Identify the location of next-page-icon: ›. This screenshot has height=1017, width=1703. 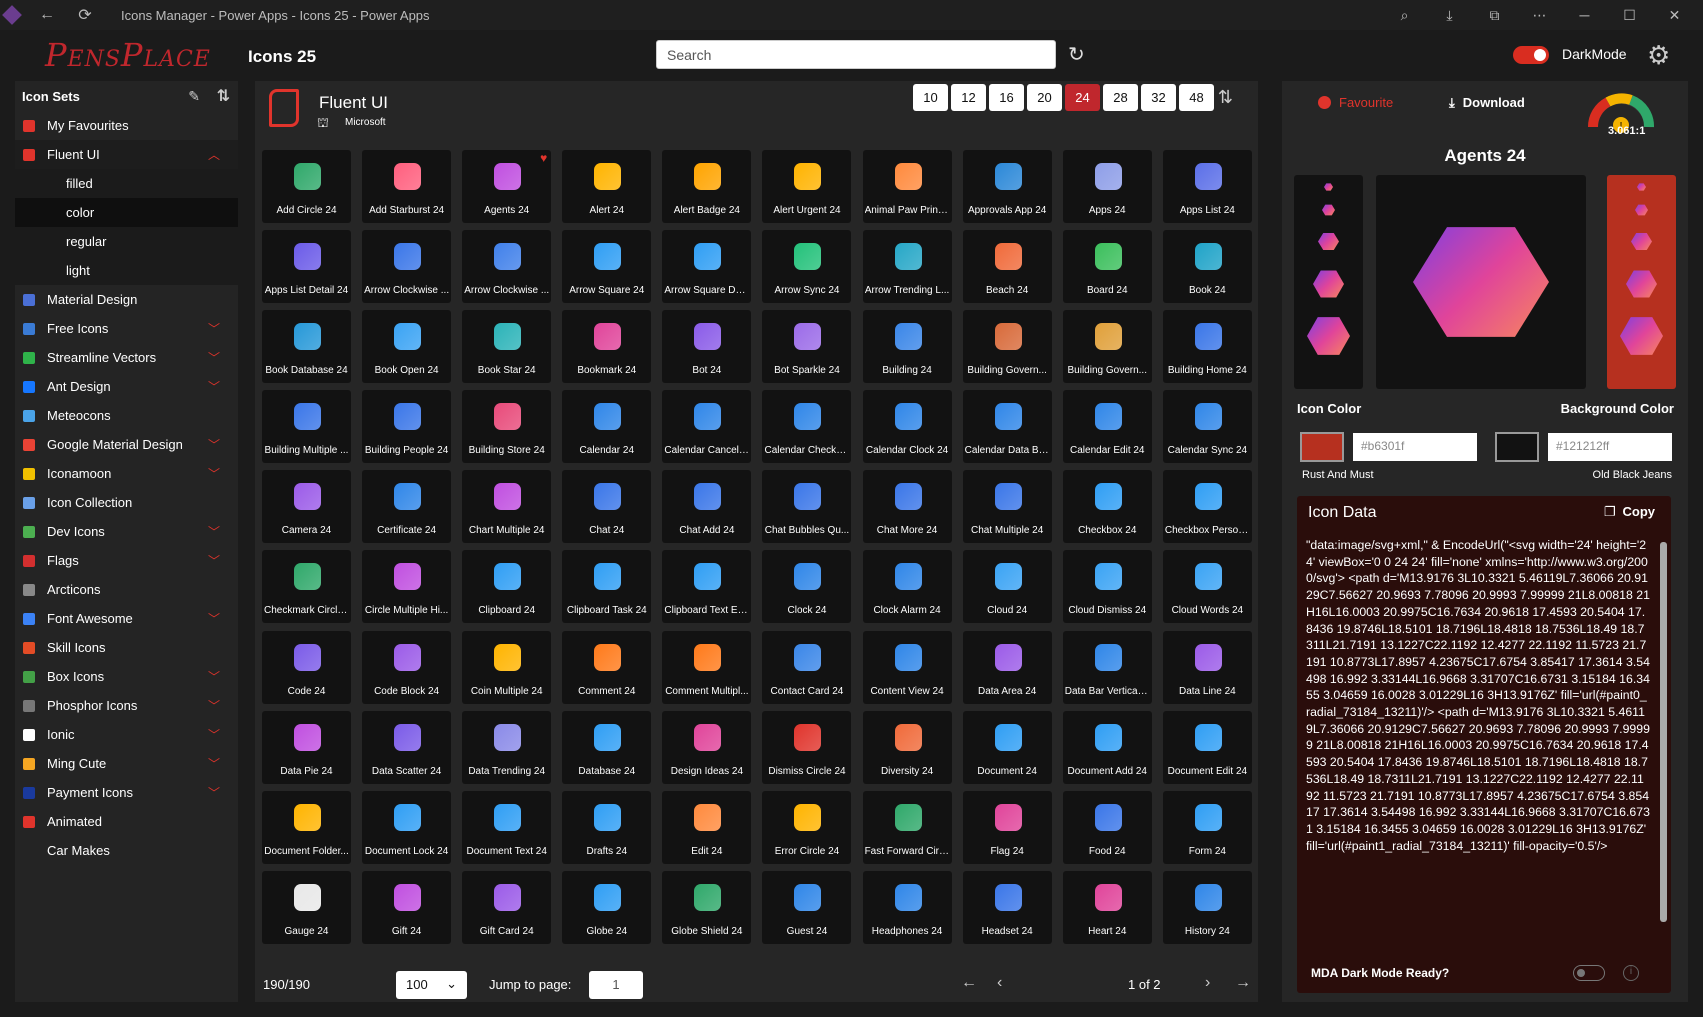
(1207, 983).